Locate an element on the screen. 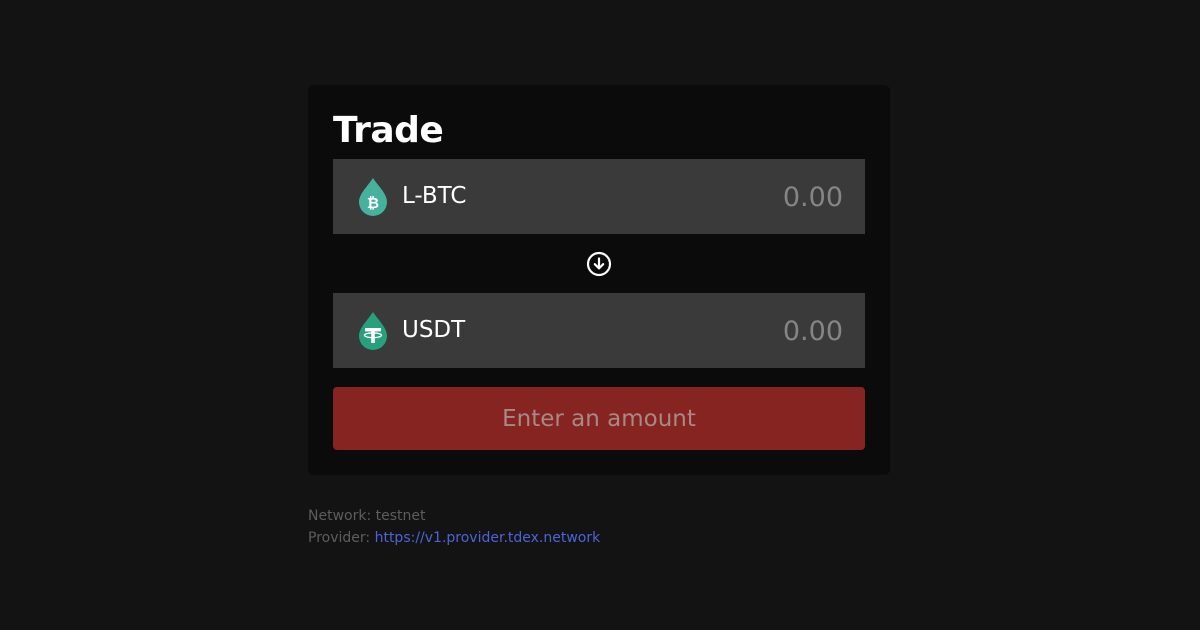 The height and width of the screenshot is (630, 1200). network-value: testnet is located at coordinates (400, 516).